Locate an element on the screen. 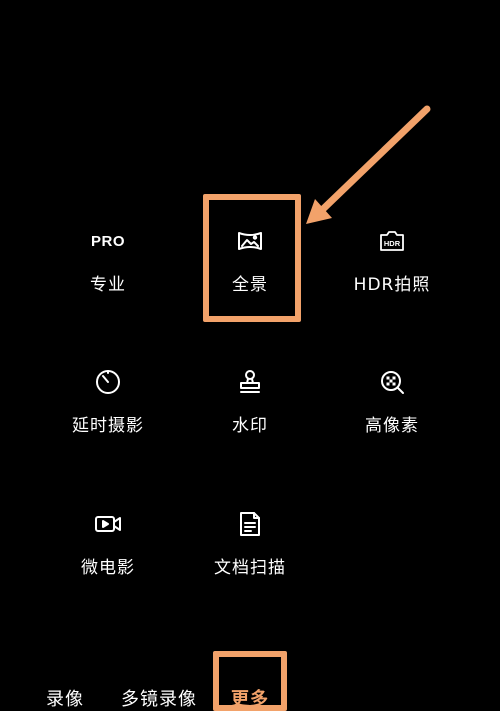 The image size is (500, 711). tab-video: 录像 is located at coordinates (65, 698).